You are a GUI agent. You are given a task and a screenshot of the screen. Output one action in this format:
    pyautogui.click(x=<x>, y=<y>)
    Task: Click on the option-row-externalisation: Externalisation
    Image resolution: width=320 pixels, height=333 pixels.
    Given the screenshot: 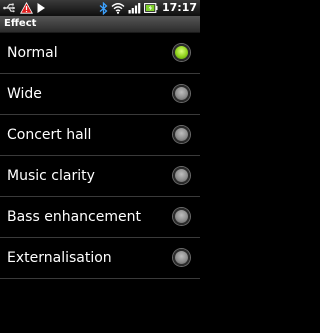 What is the action you would take?
    pyautogui.click(x=100, y=258)
    